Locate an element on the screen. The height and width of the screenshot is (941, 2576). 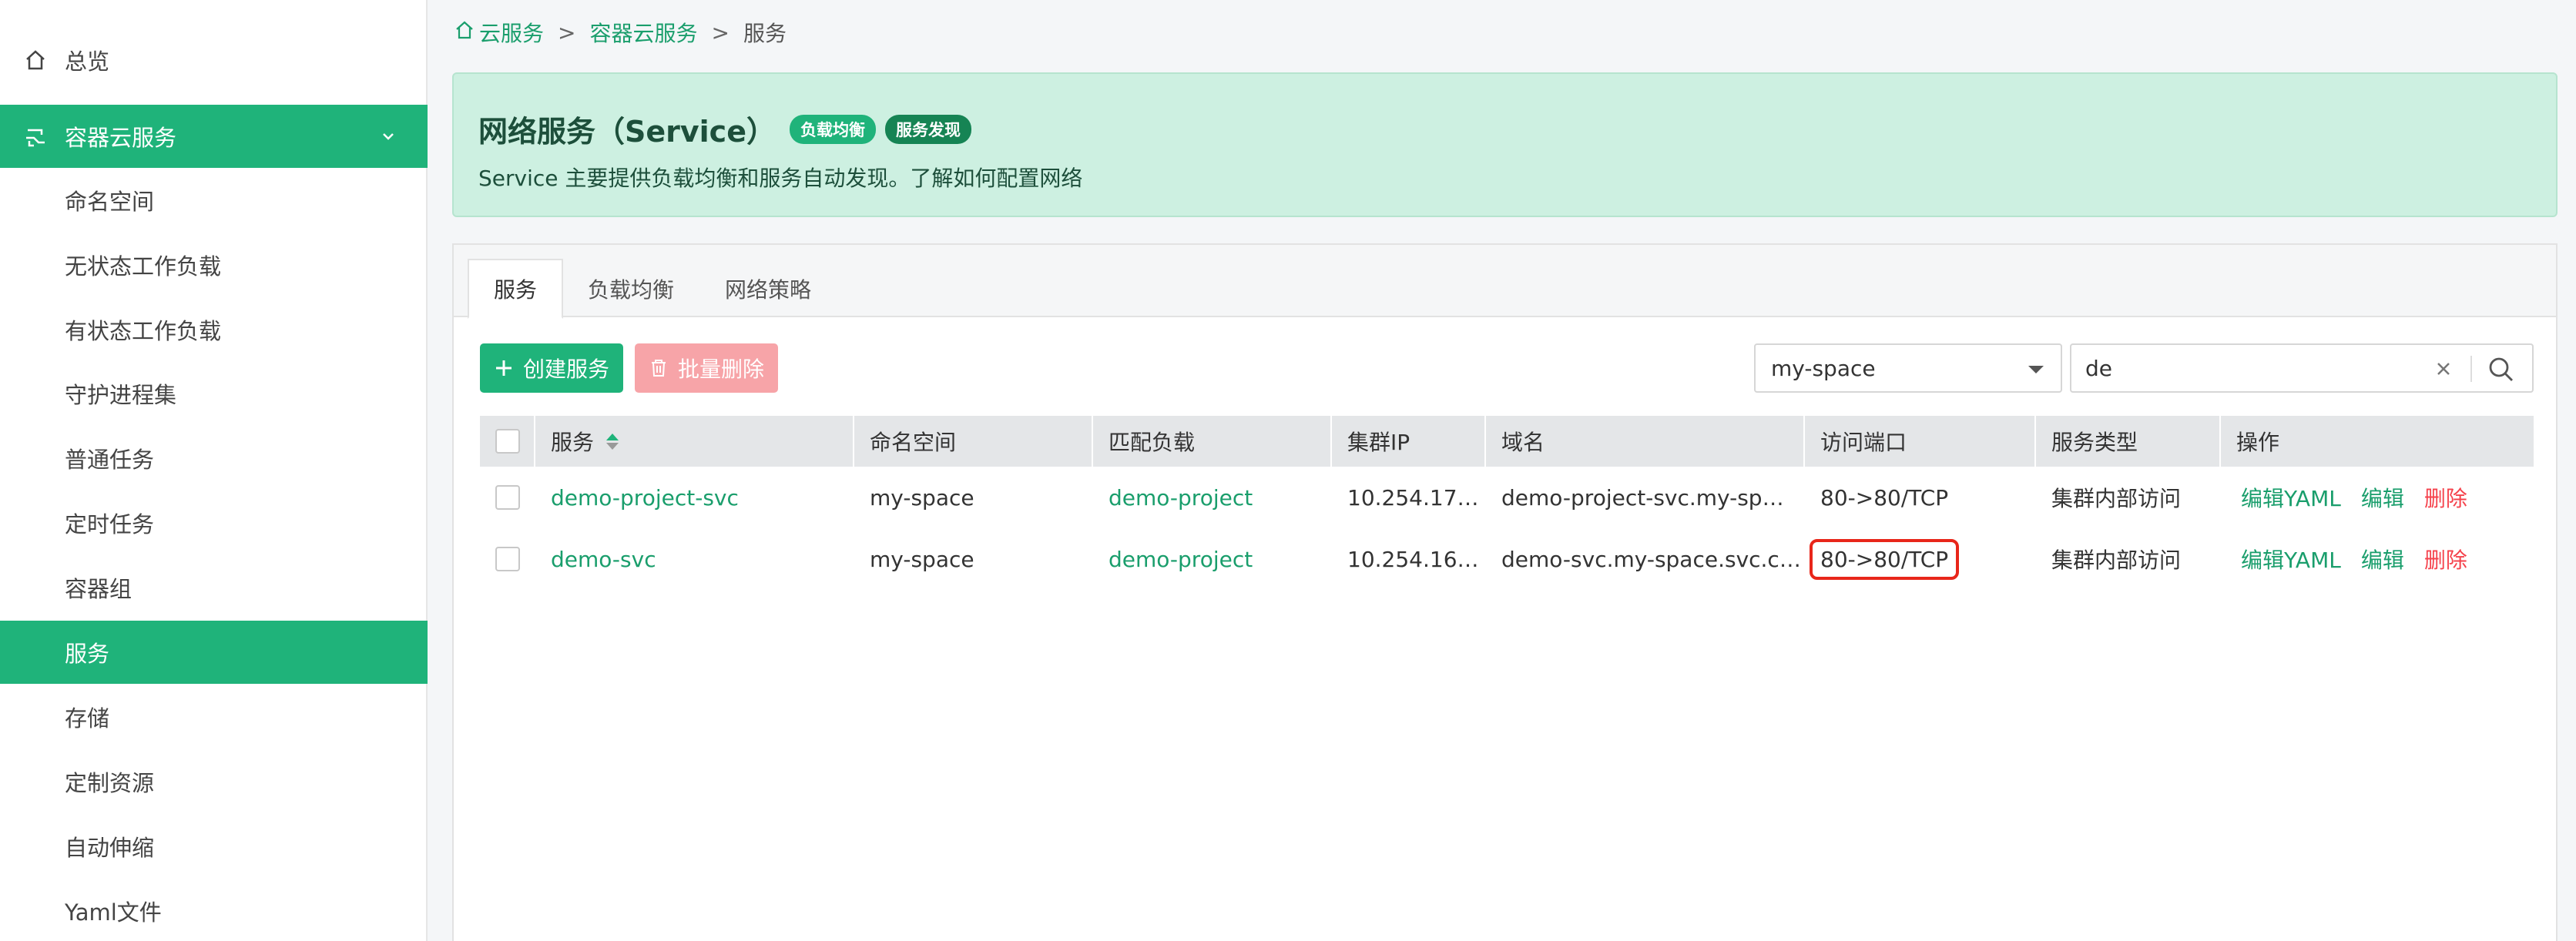
sidebar-item-storage: 存储 is located at coordinates (214, 716).